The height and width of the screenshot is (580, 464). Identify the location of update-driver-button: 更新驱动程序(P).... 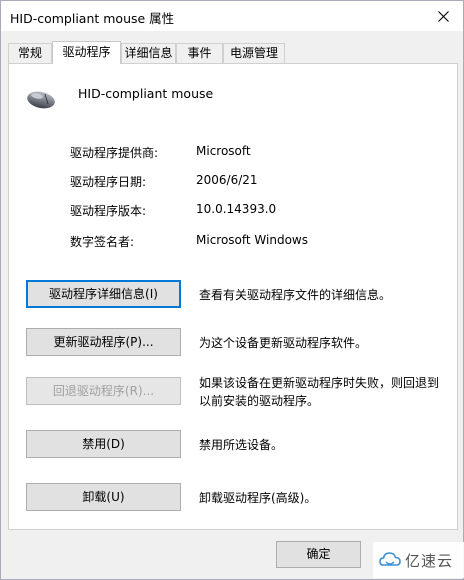
(103, 342).